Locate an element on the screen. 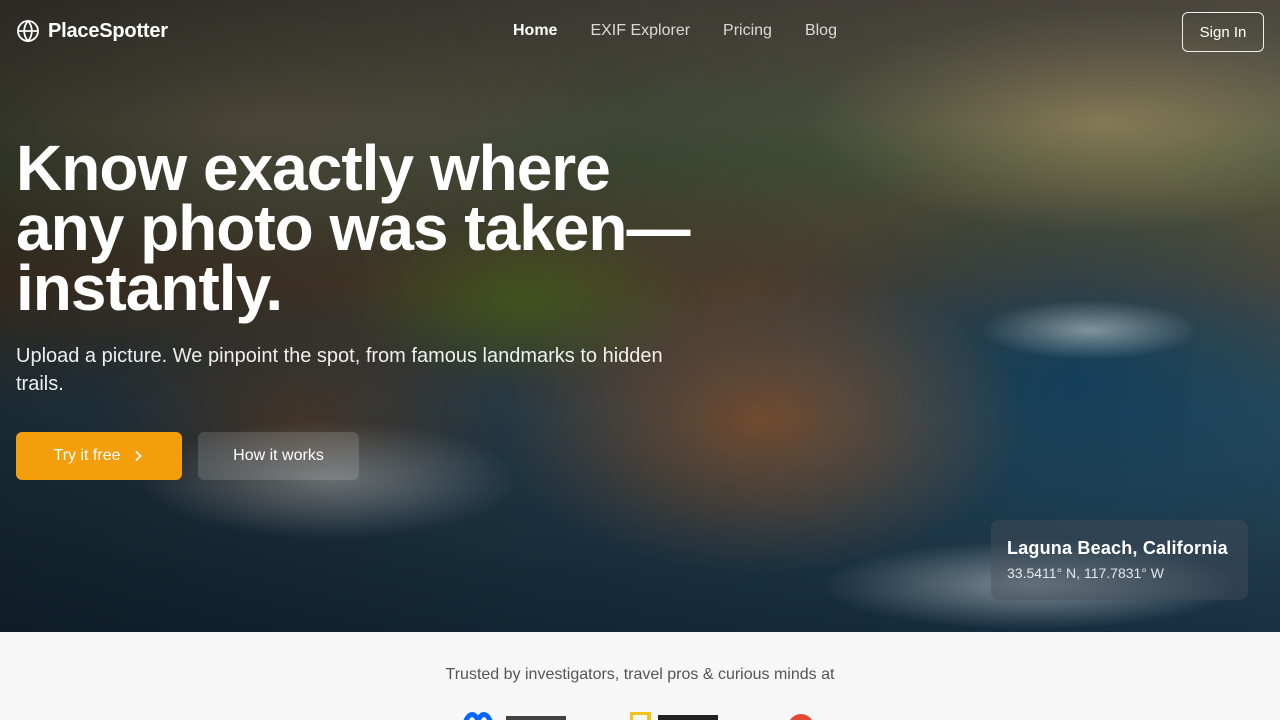  headline-line-1: Know exactly where is located at coordinates (313, 168).